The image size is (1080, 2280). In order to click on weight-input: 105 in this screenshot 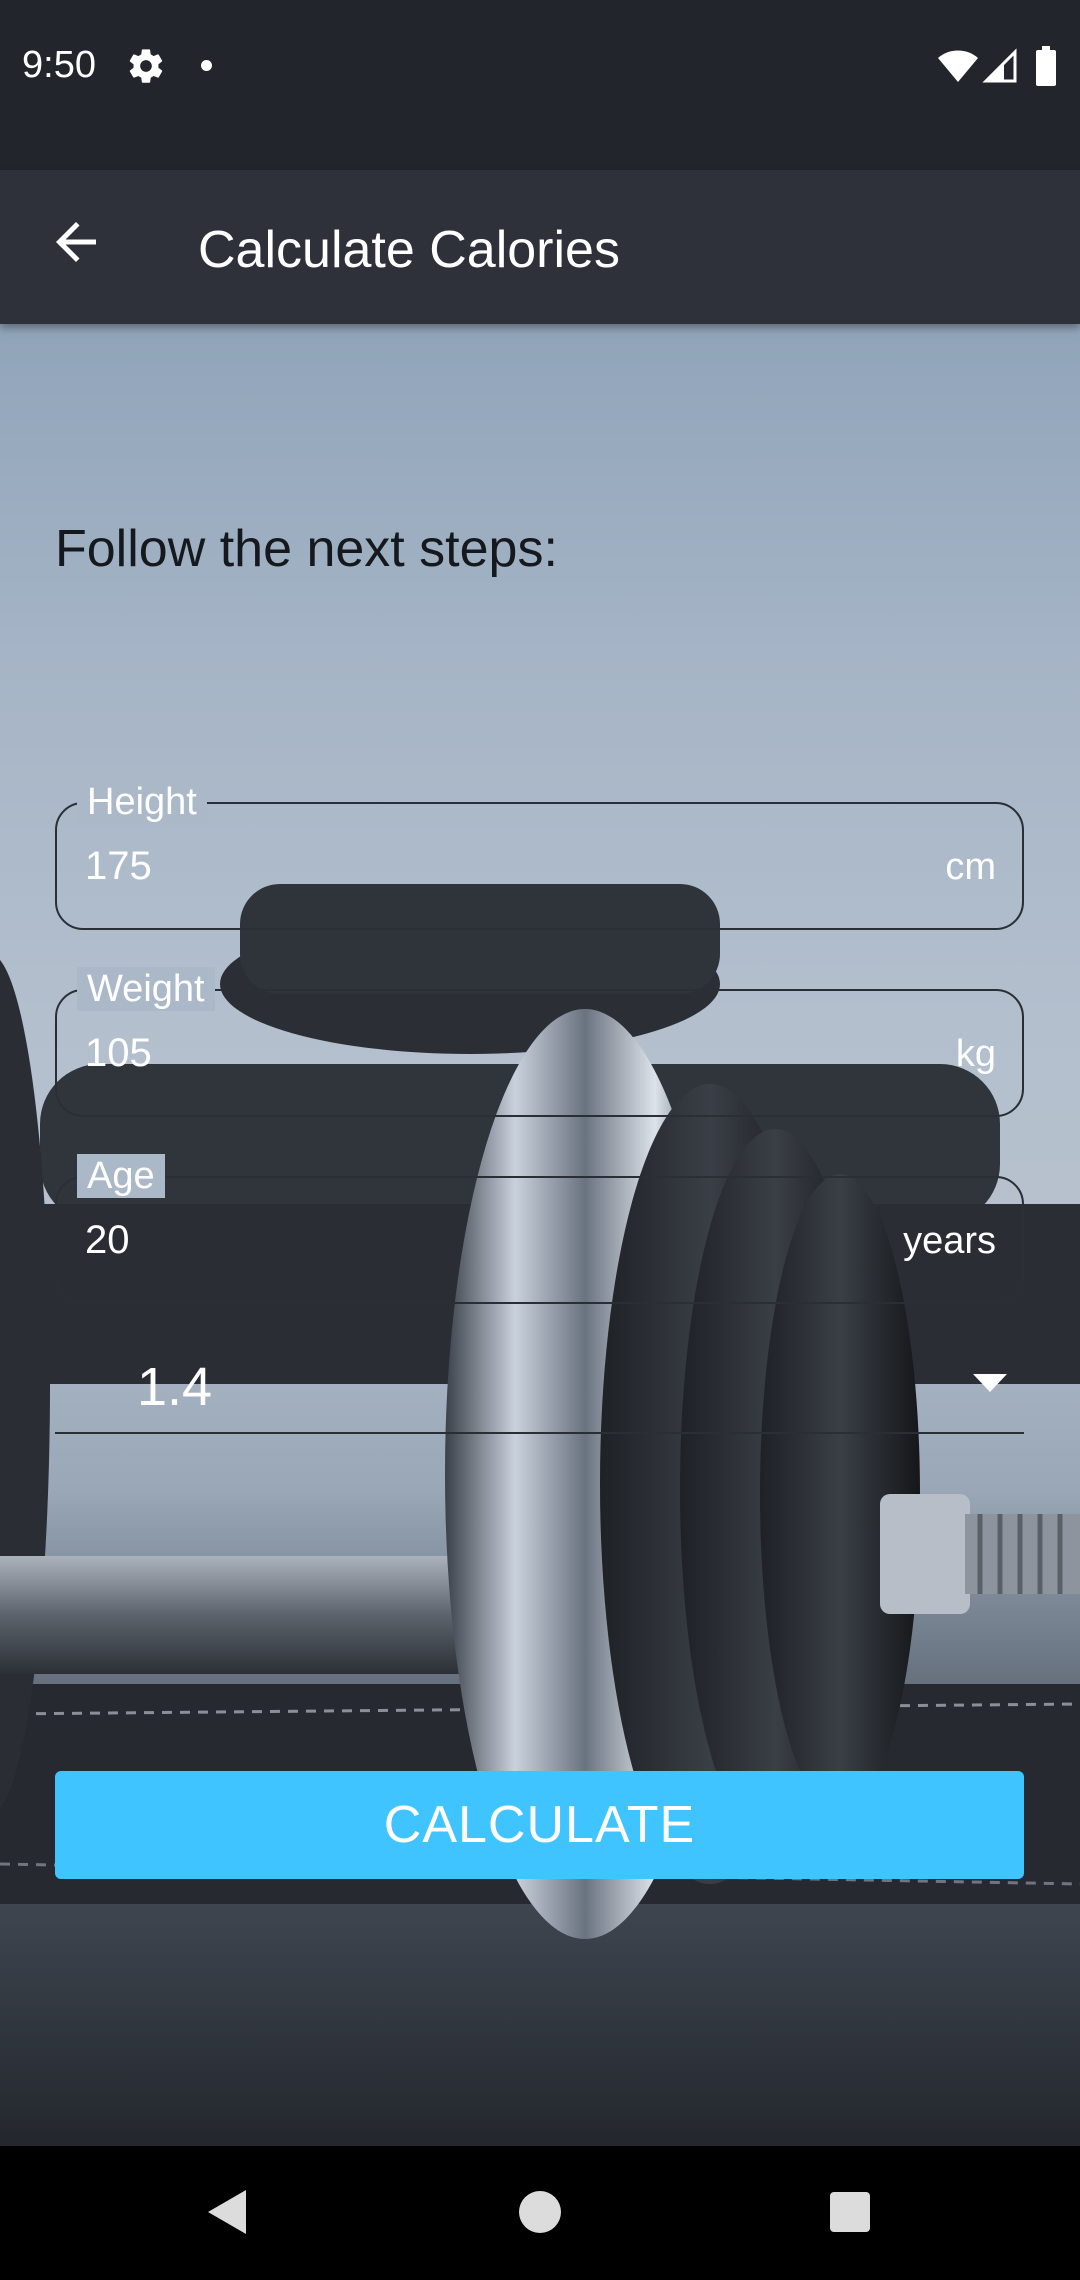, I will do `click(118, 1053)`.